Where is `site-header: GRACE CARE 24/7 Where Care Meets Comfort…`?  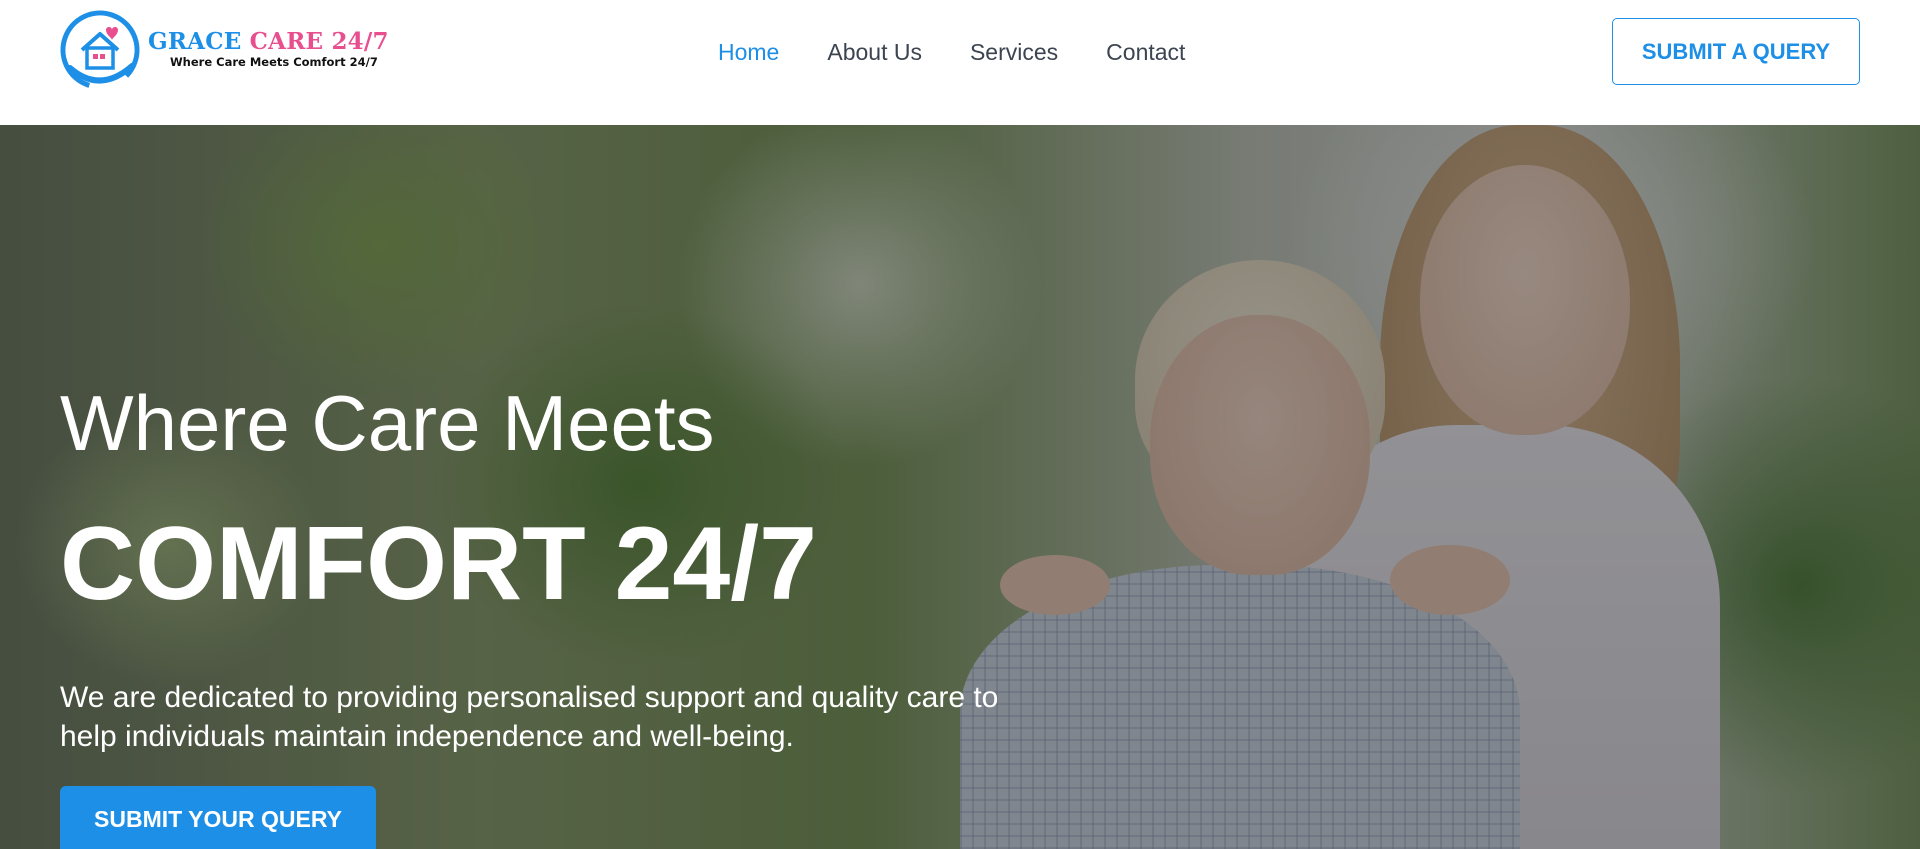 site-header: GRACE CARE 24/7 Where Care Meets Comfort… is located at coordinates (960, 62).